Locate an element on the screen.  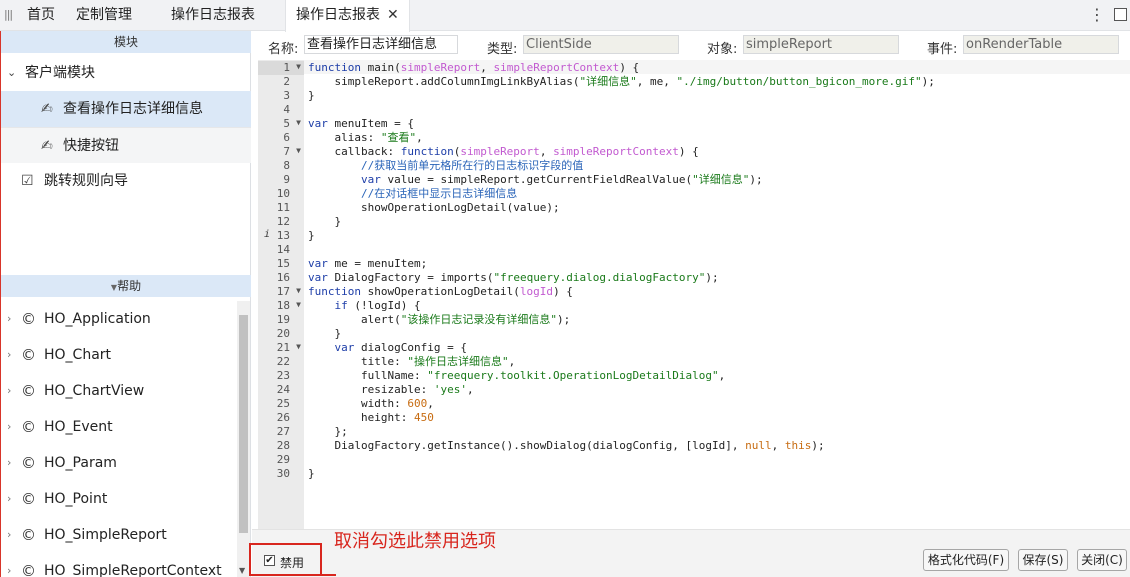
code-line: var me = menuItem; is located at coordinates (367, 264).